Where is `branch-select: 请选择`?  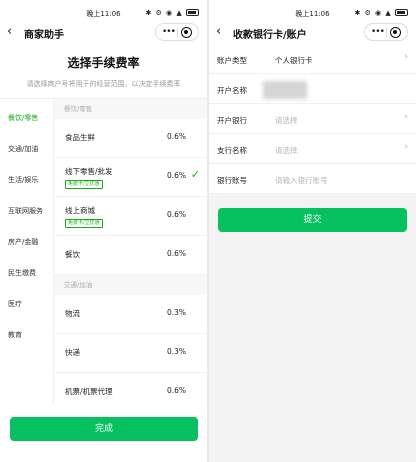 branch-select: 请选择 is located at coordinates (286, 150).